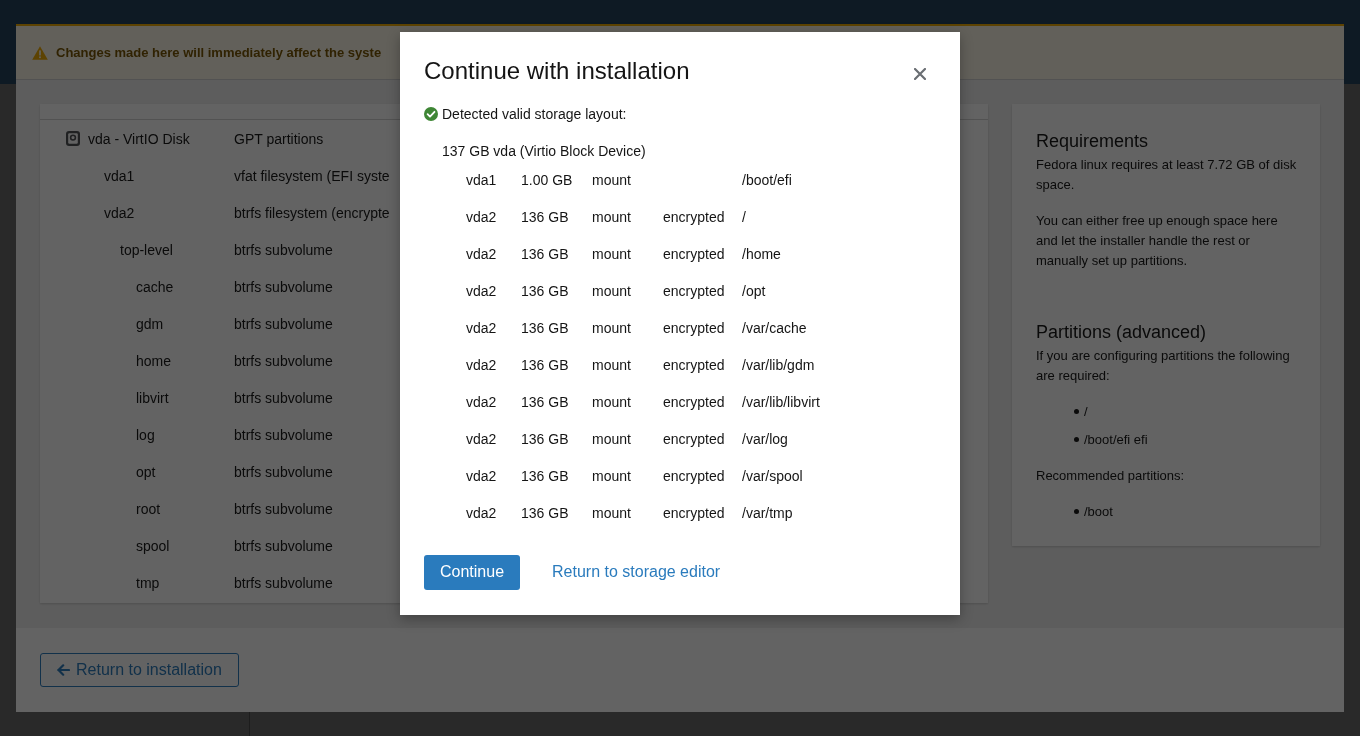  I want to click on partition-path: /boot, so click(1098, 511).